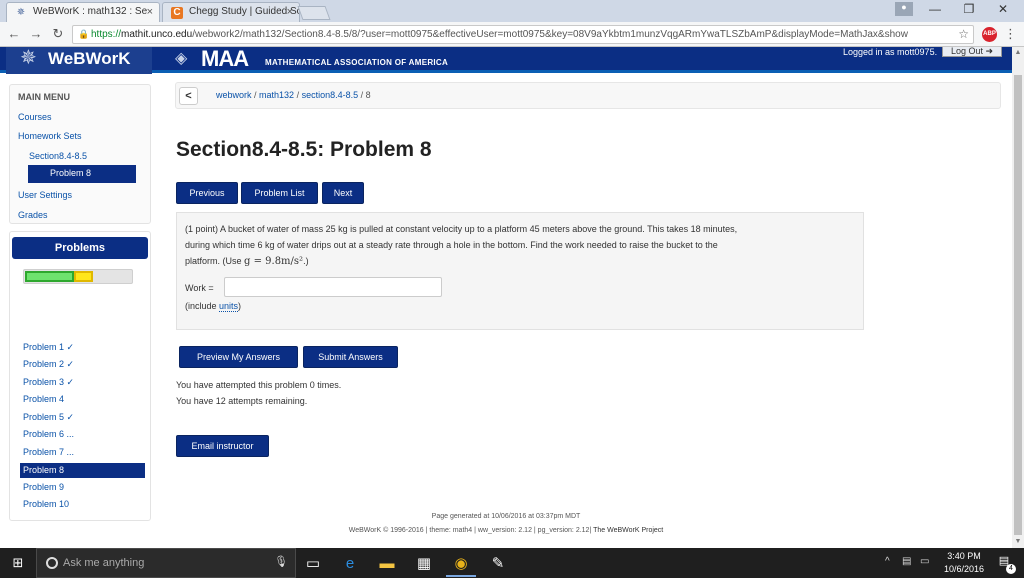 The width and height of the screenshot is (1024, 578). What do you see at coordinates (82, 470) in the screenshot?
I see `problem-link-8-active: Problem 8` at bounding box center [82, 470].